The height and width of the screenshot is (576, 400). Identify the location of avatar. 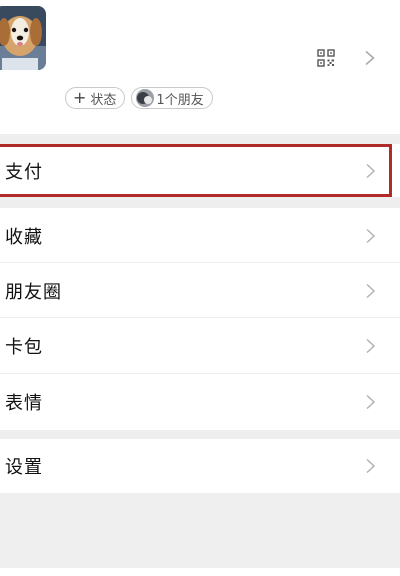
(23, 38).